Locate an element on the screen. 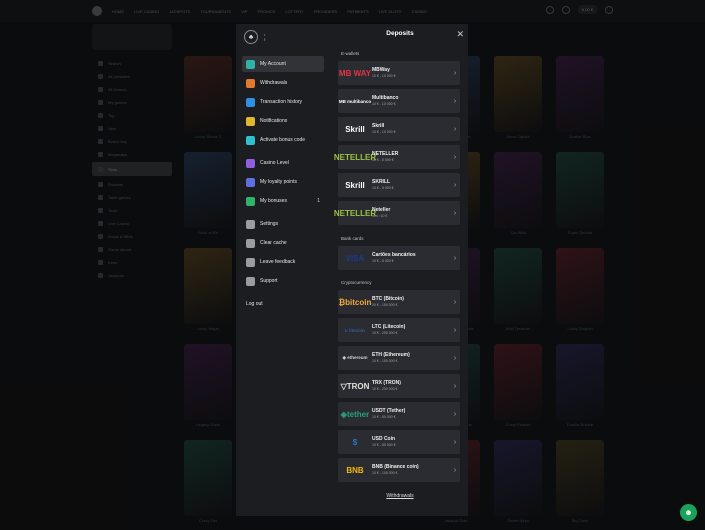 The height and width of the screenshot is (530, 705). payment-method: ▽TRON TRX (TRON) 10 € - 200 000 € › is located at coordinates (399, 386).